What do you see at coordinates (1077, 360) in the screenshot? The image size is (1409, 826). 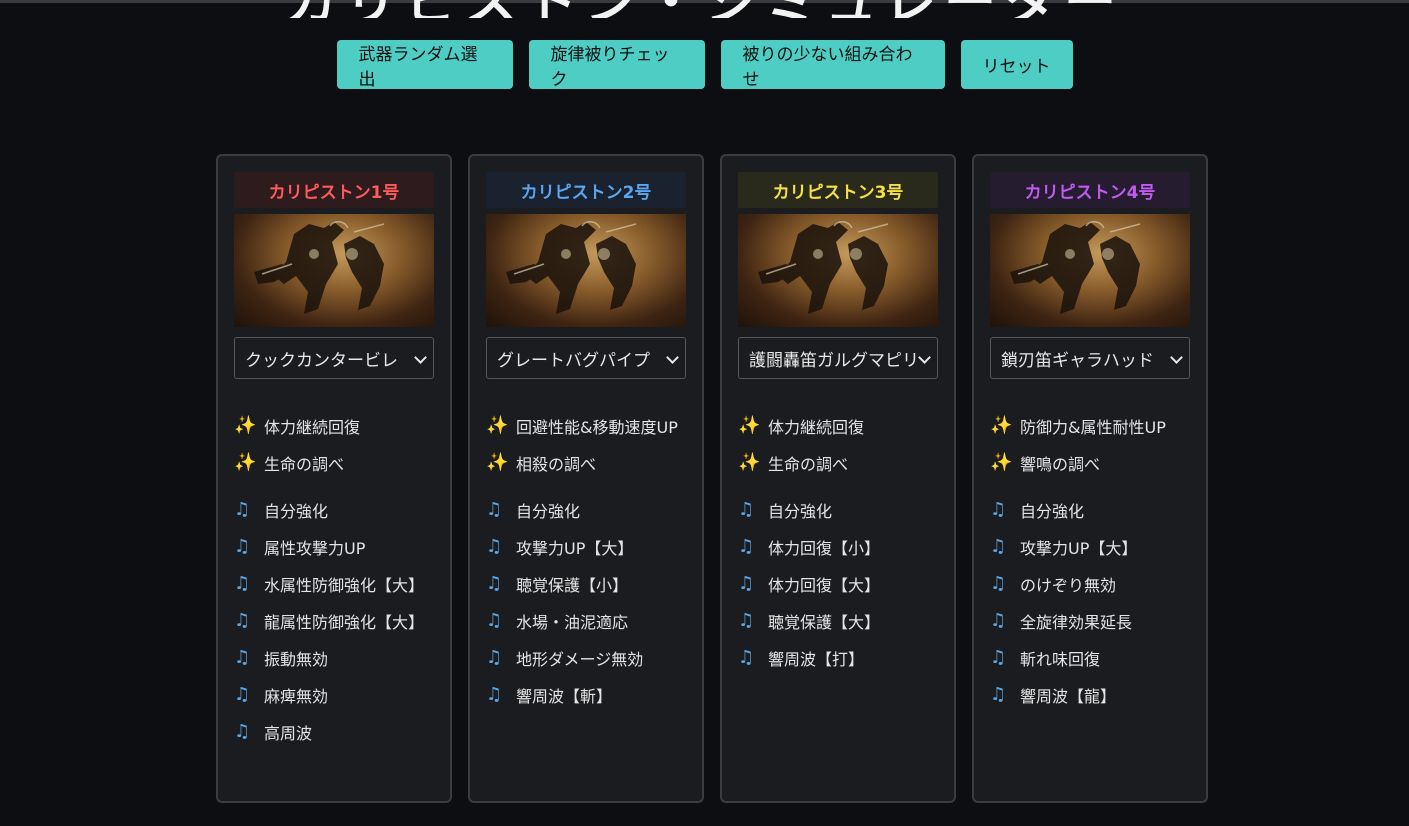 I see `weapon-select-value: 鎖刃笛ギャラハッド` at bounding box center [1077, 360].